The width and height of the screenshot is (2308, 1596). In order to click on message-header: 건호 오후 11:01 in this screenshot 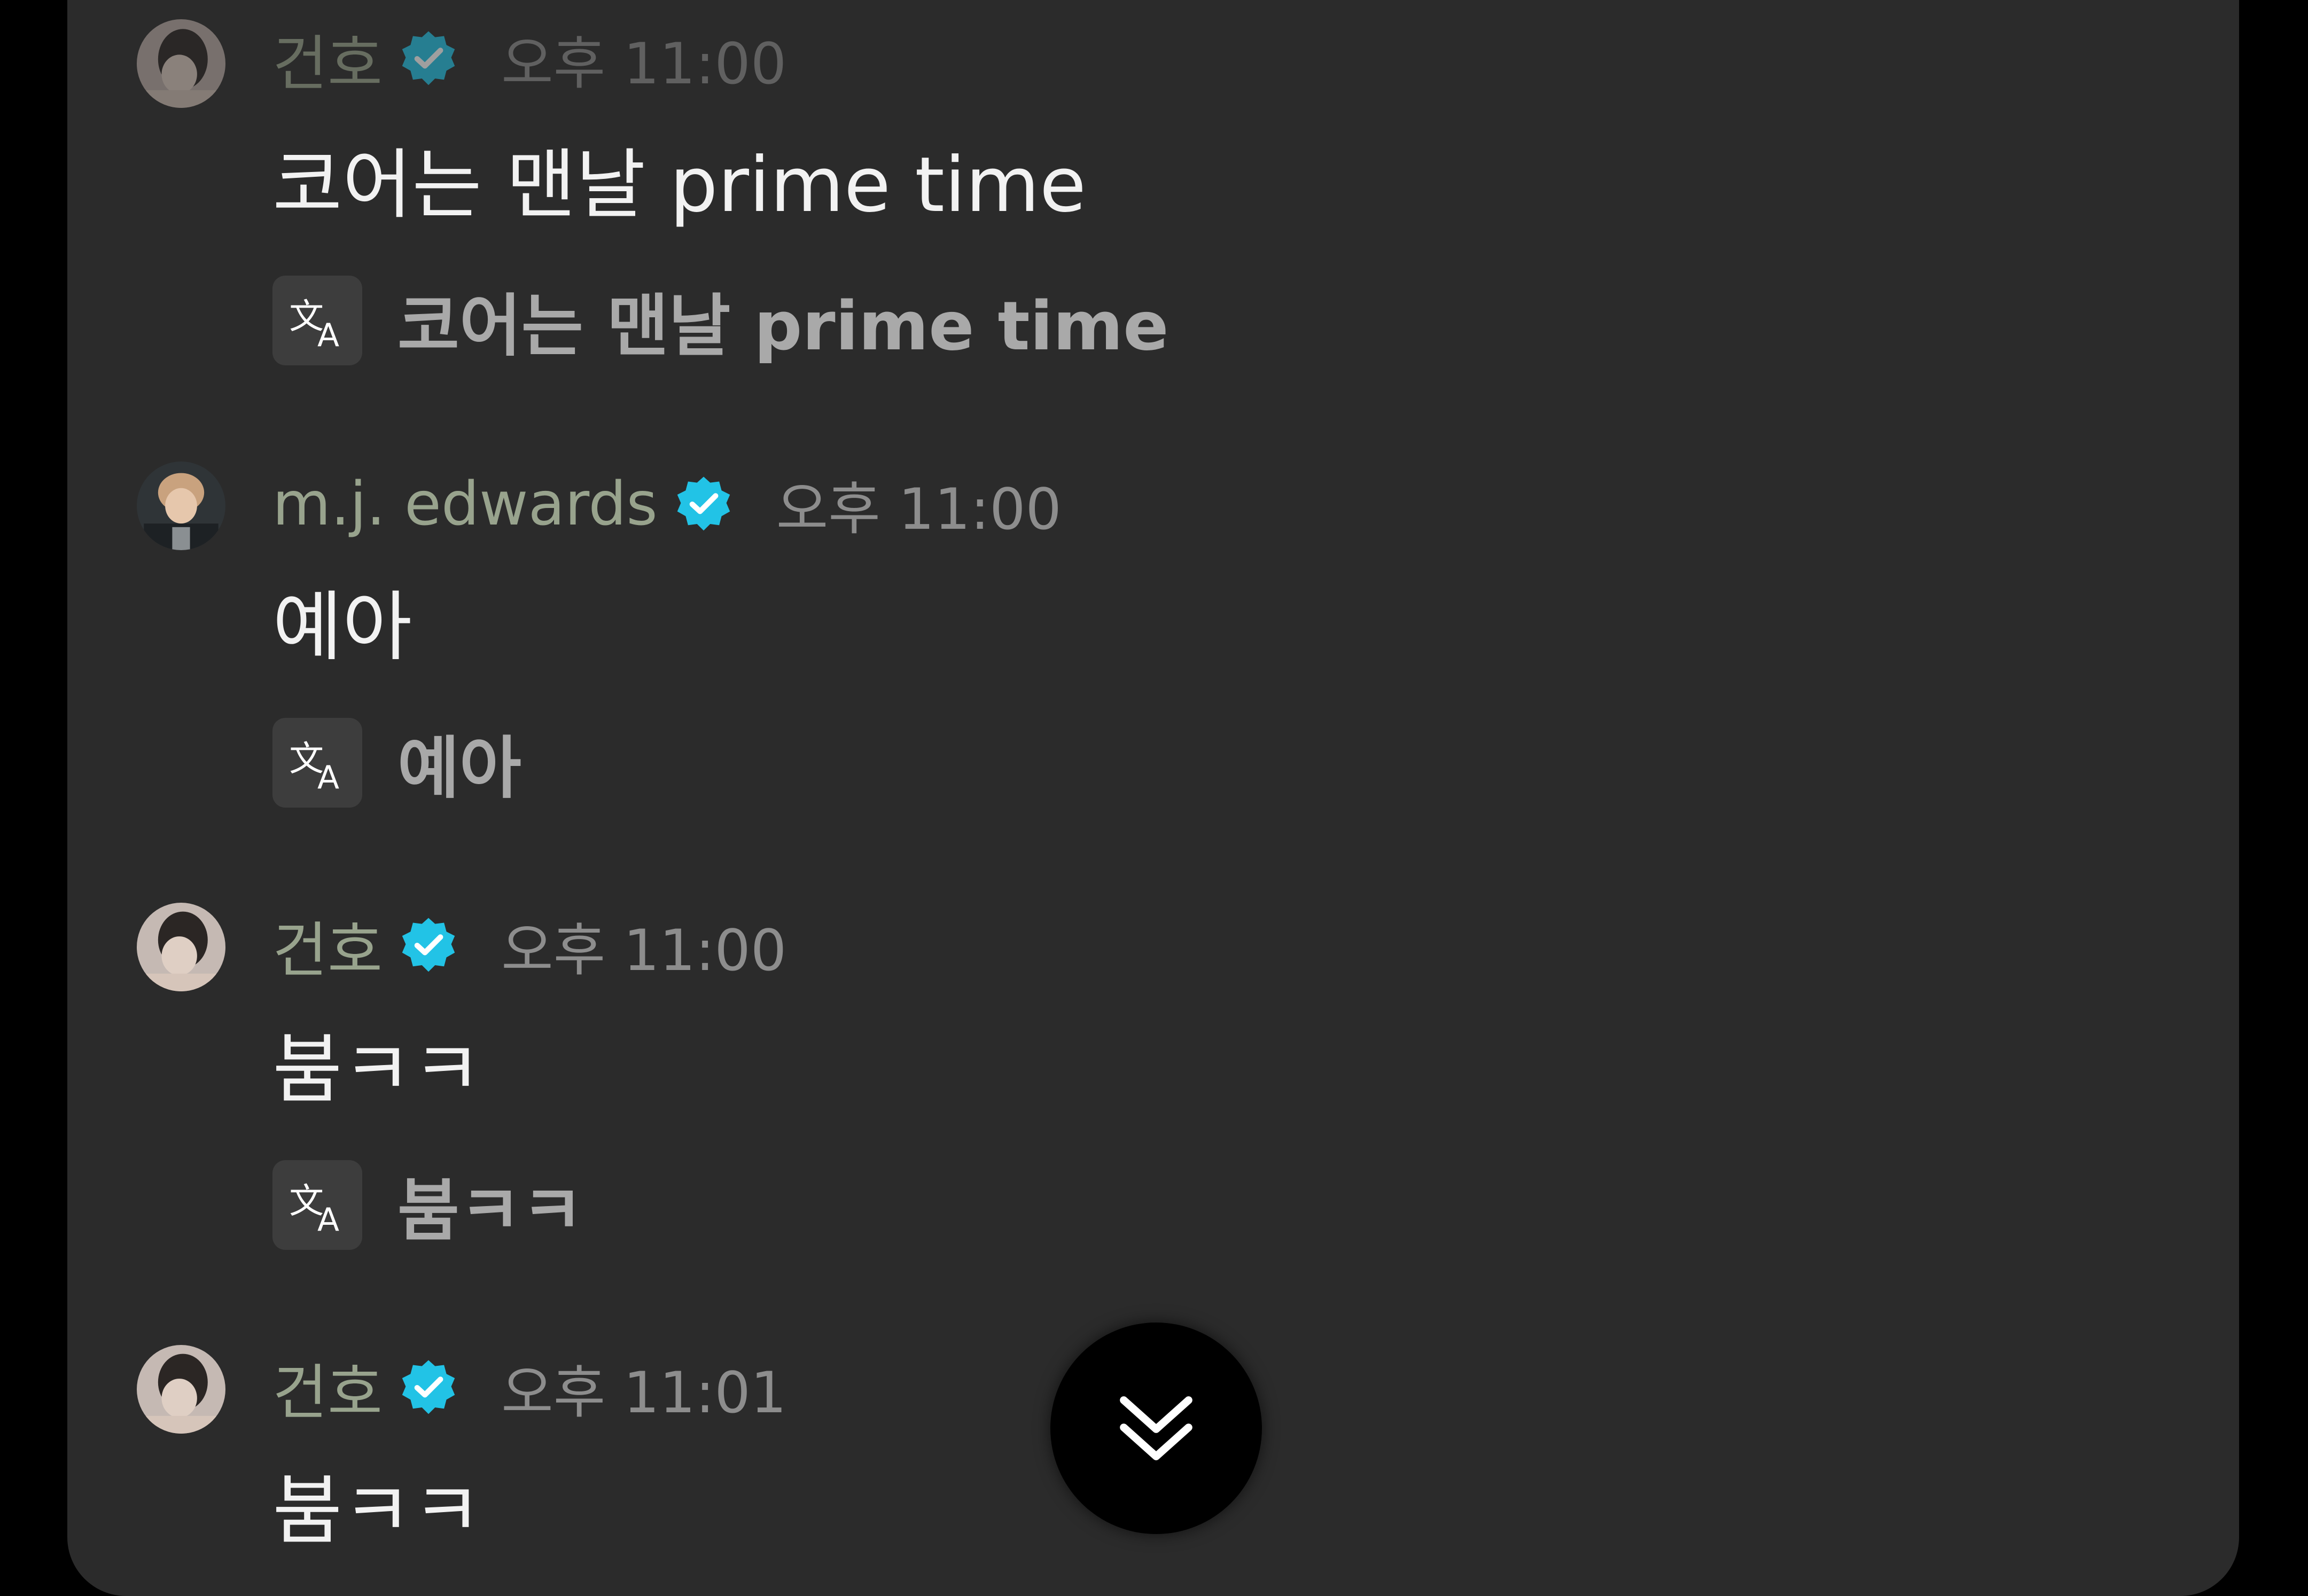, I will do `click(529, 1387)`.